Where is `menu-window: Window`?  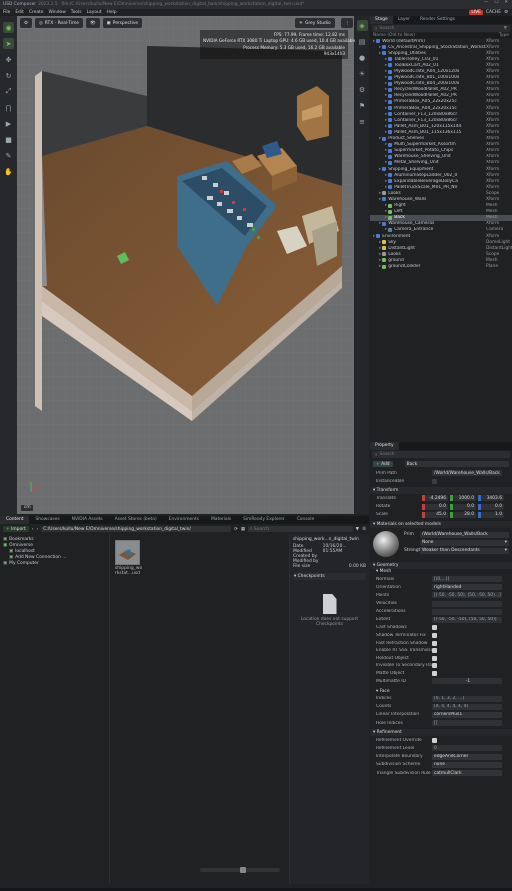 menu-window: Window is located at coordinates (56, 12).